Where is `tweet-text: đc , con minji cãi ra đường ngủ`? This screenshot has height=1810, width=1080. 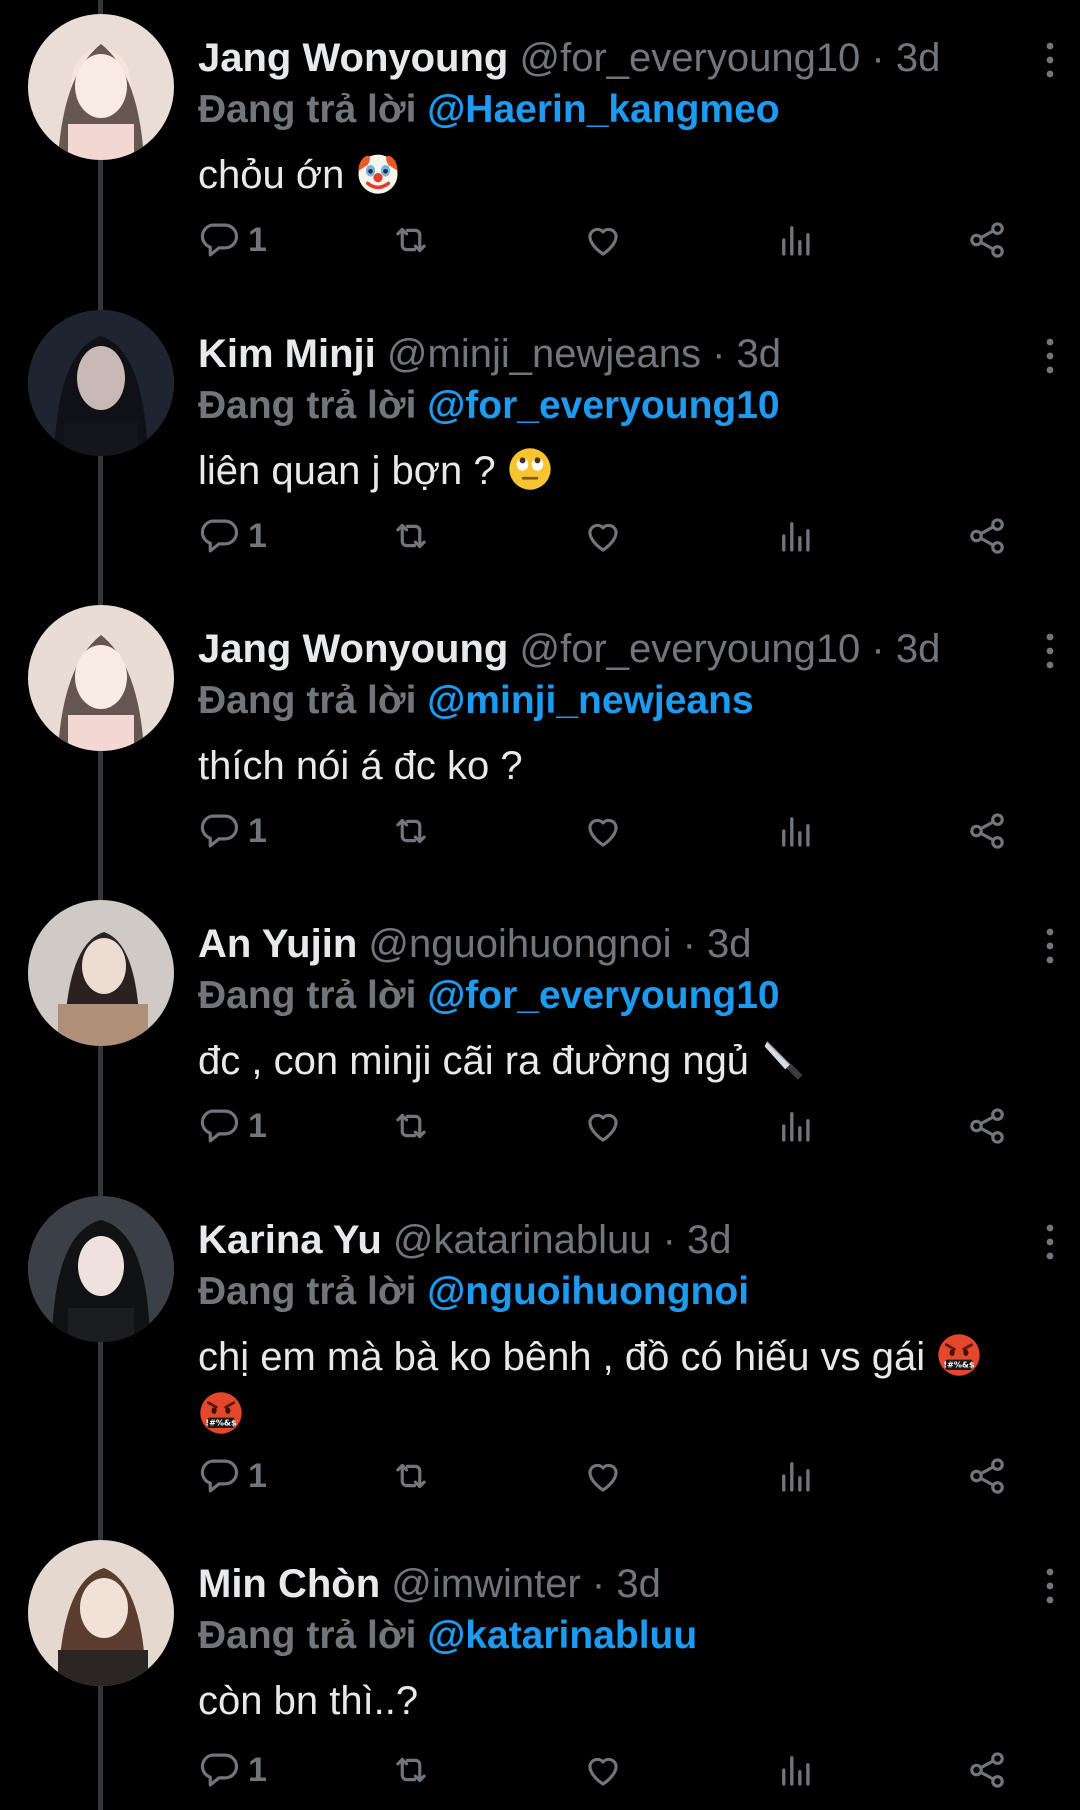
tweet-text: đc , con minji cãi ra đường ngủ is located at coordinates (474, 1061).